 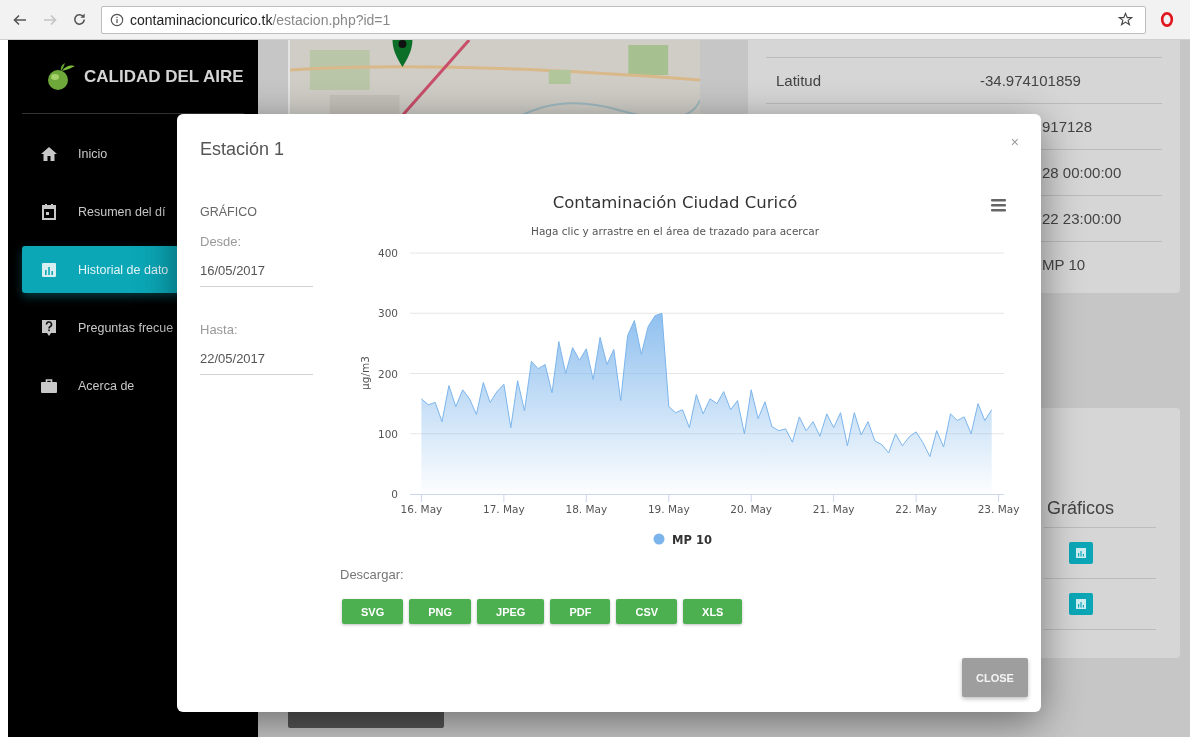 I want to click on axis-label: 19. May, so click(x=668, y=509).